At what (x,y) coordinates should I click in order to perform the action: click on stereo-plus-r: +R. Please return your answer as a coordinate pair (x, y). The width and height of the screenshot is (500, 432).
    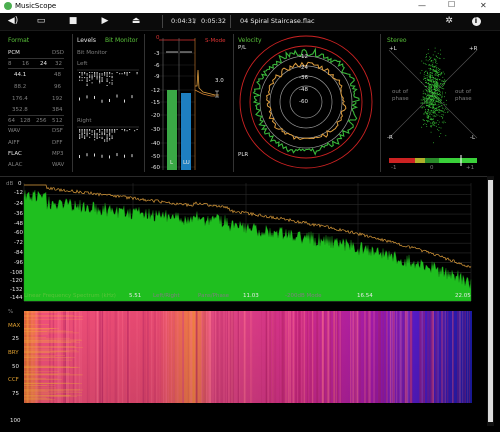
    Looking at the image, I should click on (473, 49).